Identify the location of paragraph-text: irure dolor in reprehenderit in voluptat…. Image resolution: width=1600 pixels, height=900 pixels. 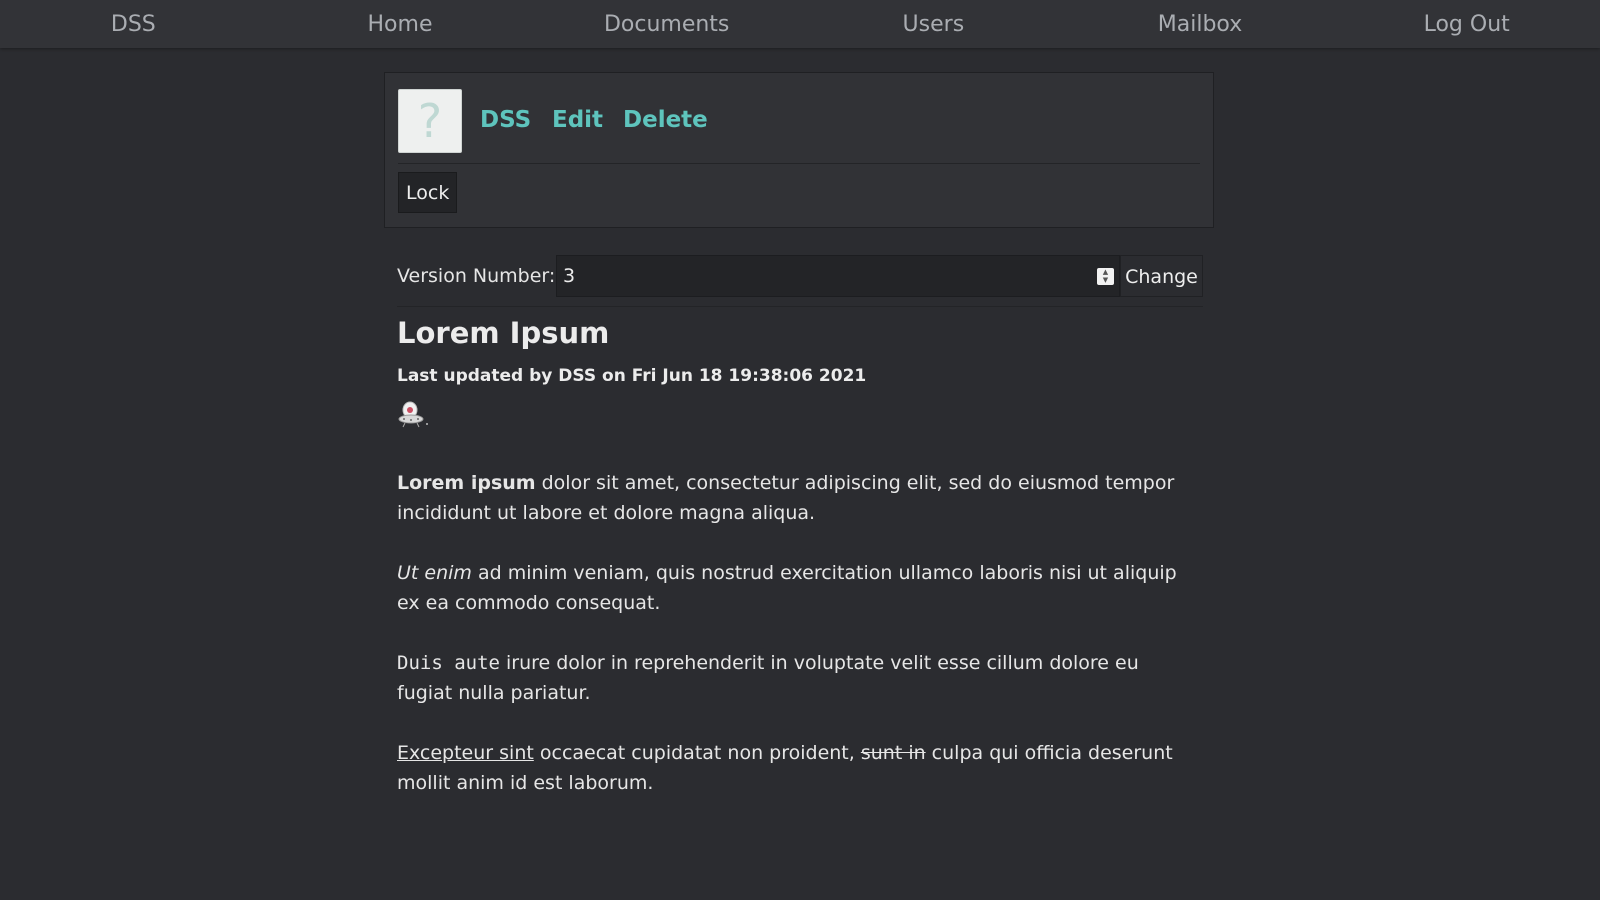
(768, 678).